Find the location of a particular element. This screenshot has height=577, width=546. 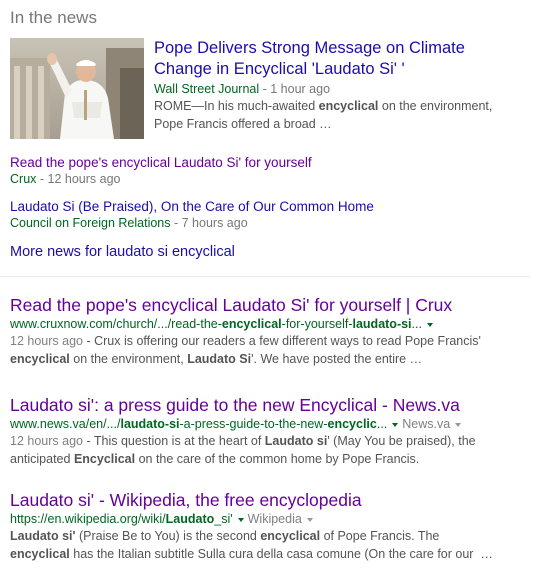

url-keyword: encyclic is located at coordinates (352, 424).